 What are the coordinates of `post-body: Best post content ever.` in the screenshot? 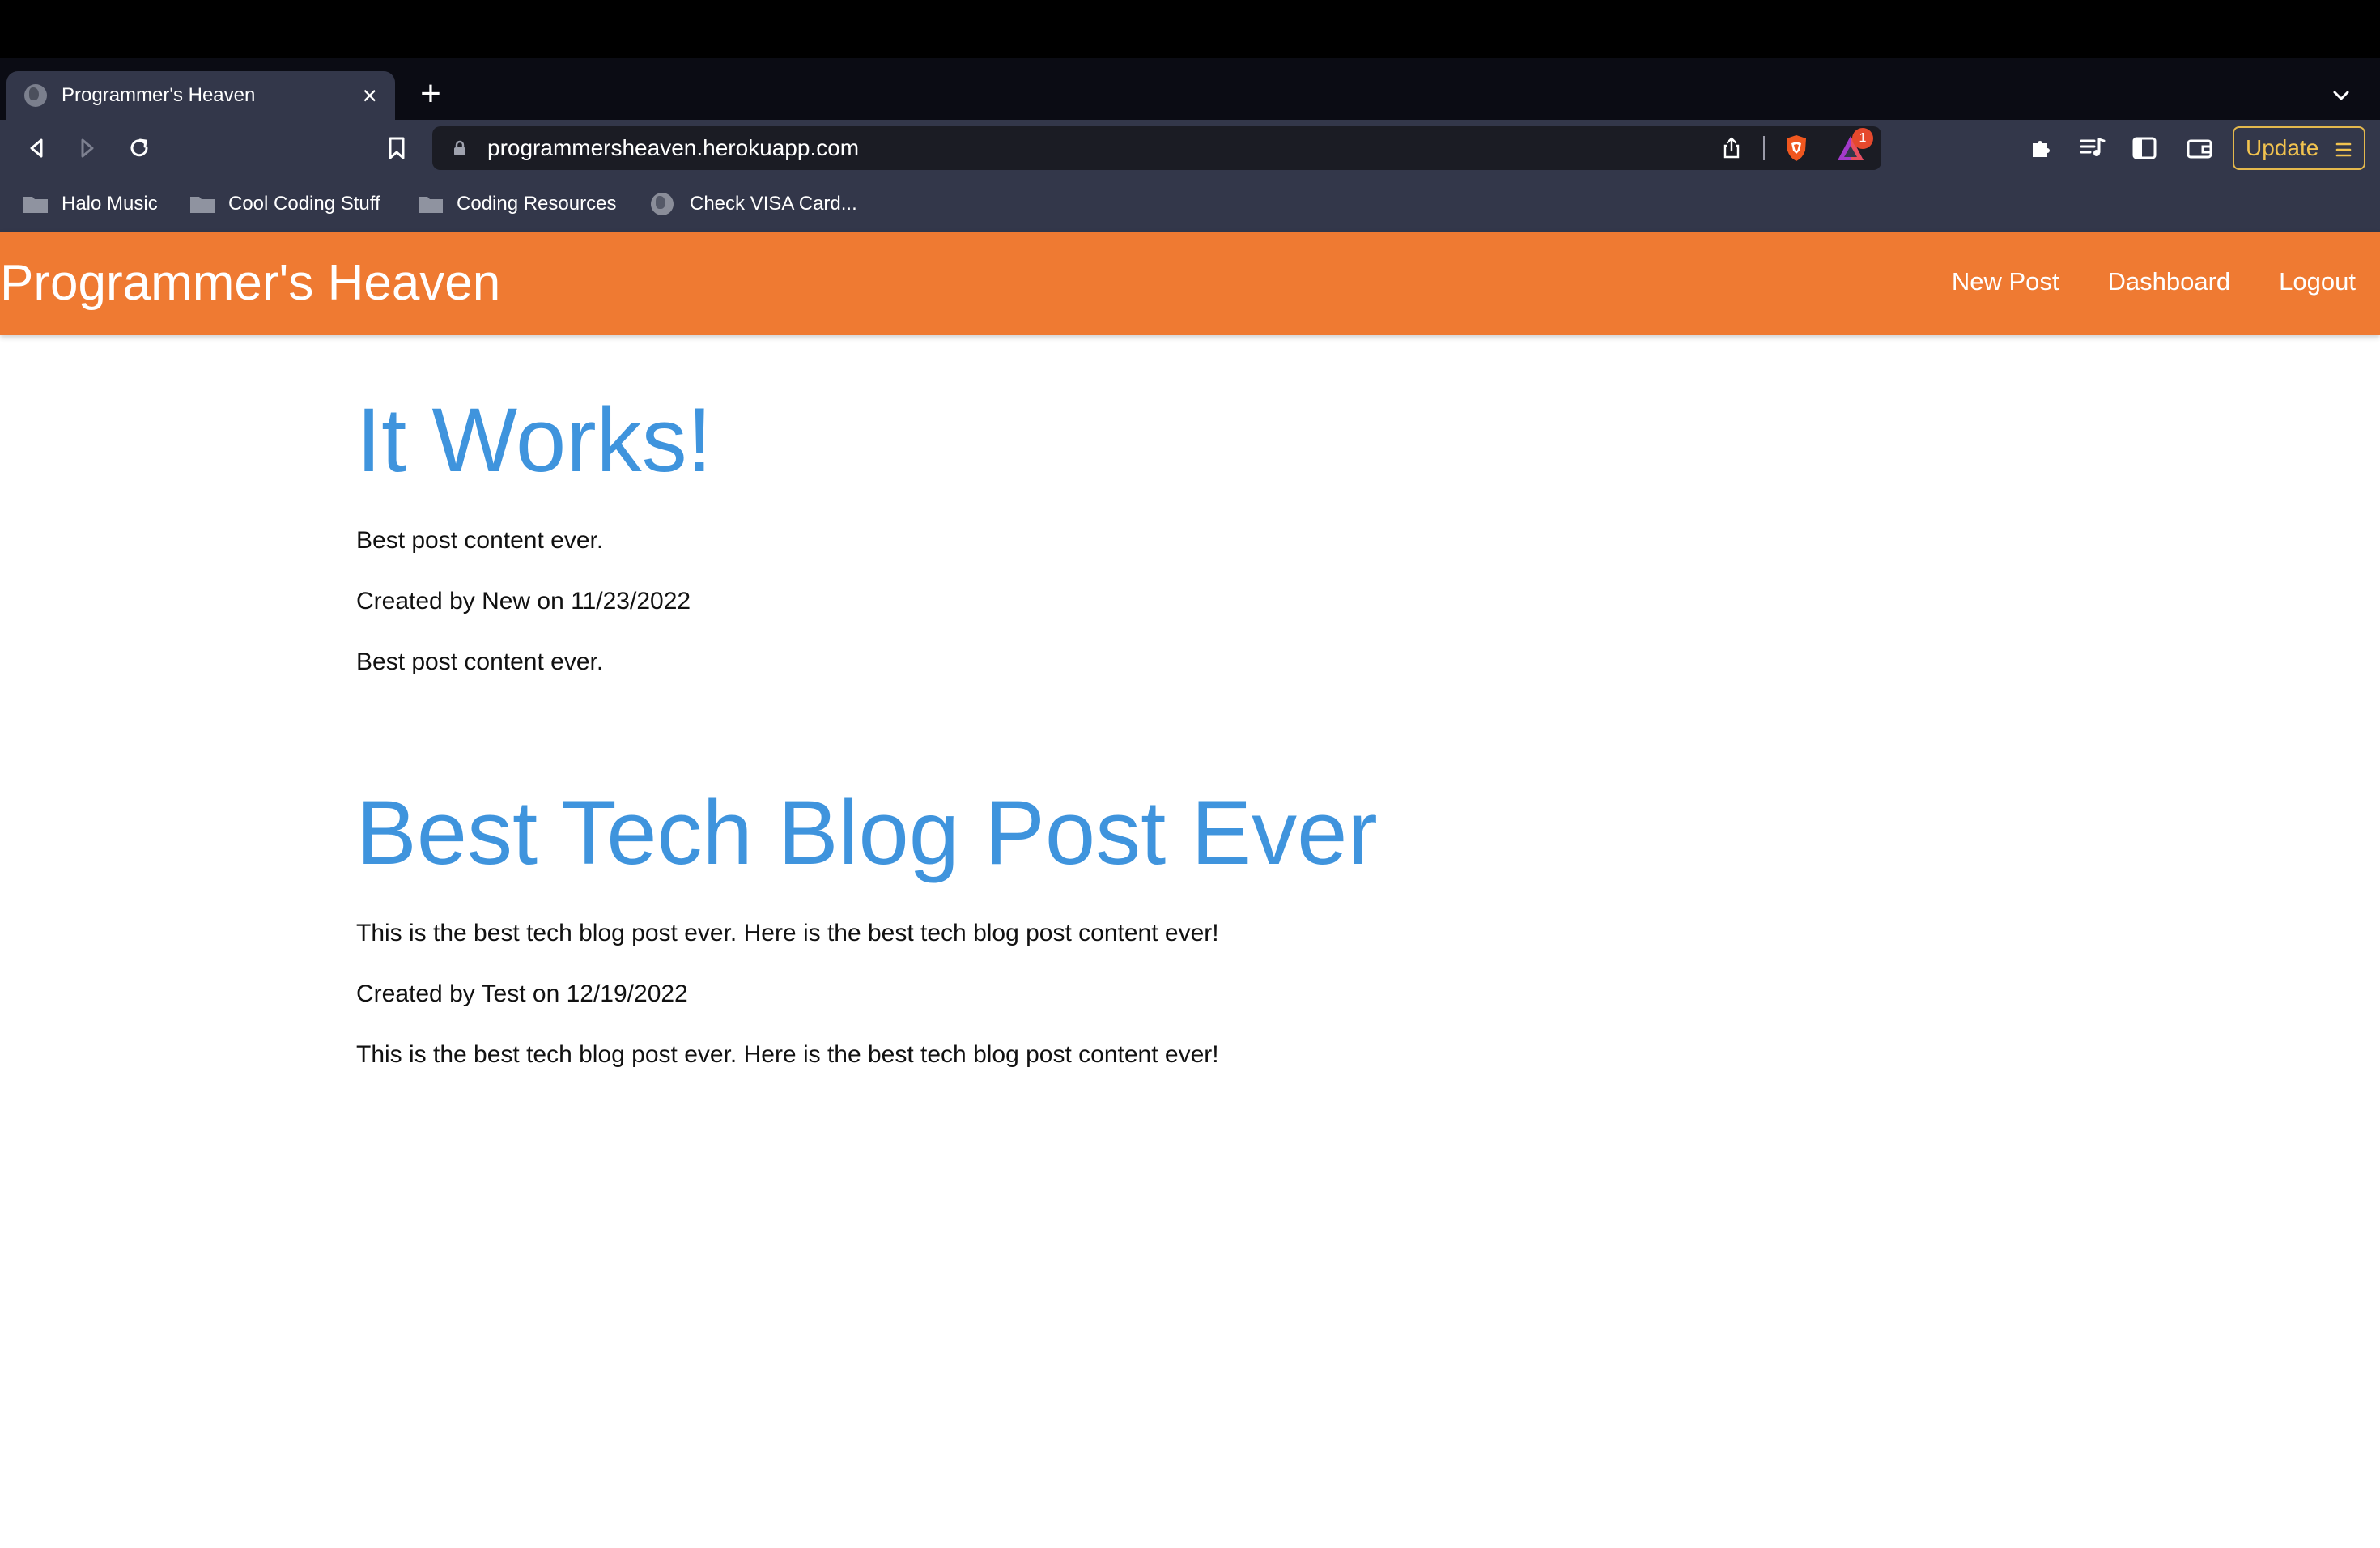 It's located at (480, 662).